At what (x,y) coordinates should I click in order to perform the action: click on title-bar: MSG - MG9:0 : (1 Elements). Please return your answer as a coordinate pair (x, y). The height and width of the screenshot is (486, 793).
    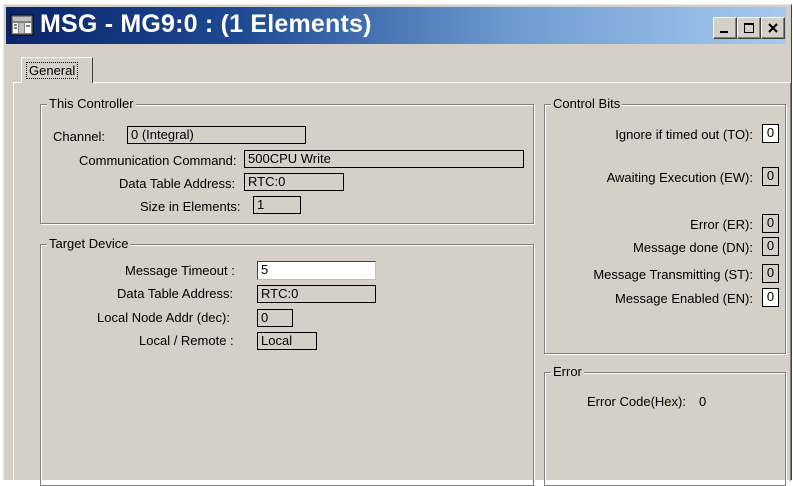
    Looking at the image, I should click on (396, 25).